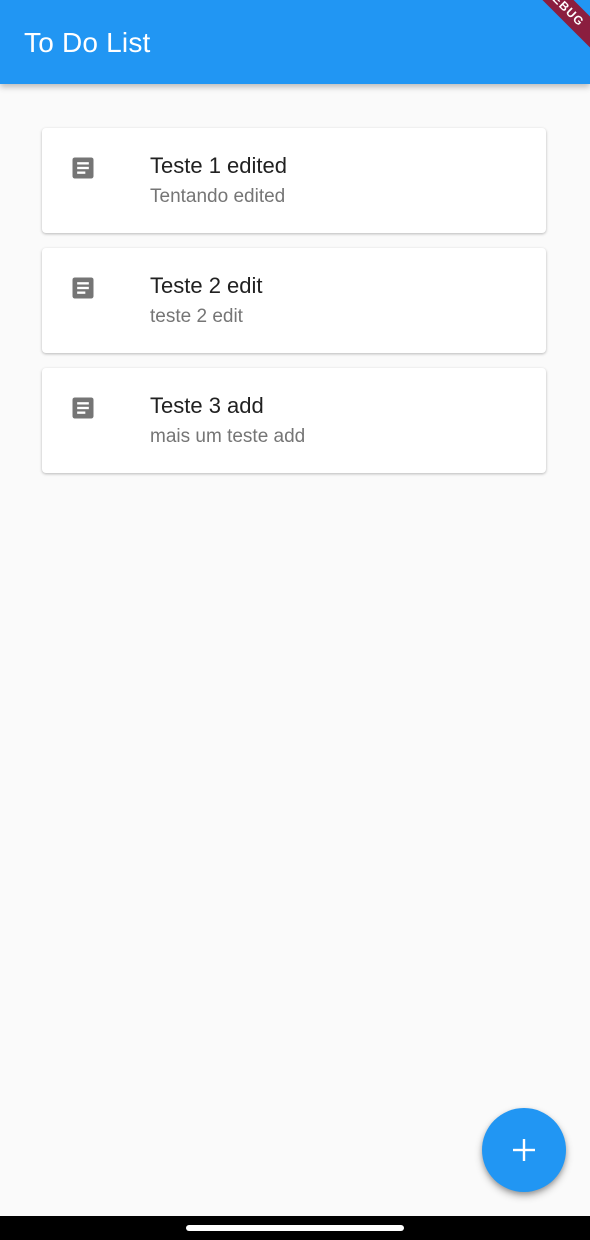 The height and width of the screenshot is (1240, 590). I want to click on plus-icon, so click(524, 1150).